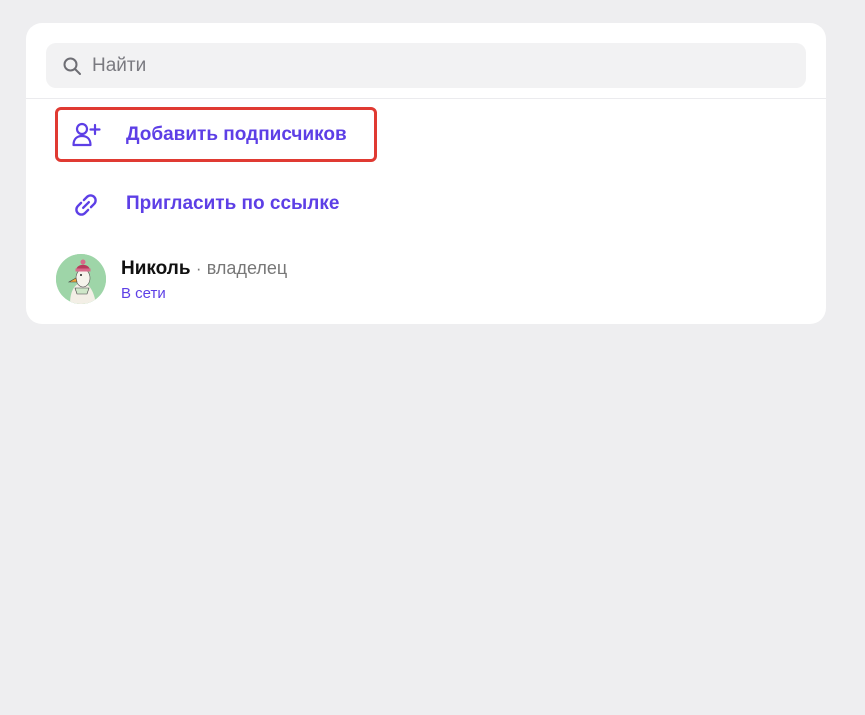 The height and width of the screenshot is (715, 865). Describe the element at coordinates (143, 293) in the screenshot. I see `member-status: В сети` at that location.